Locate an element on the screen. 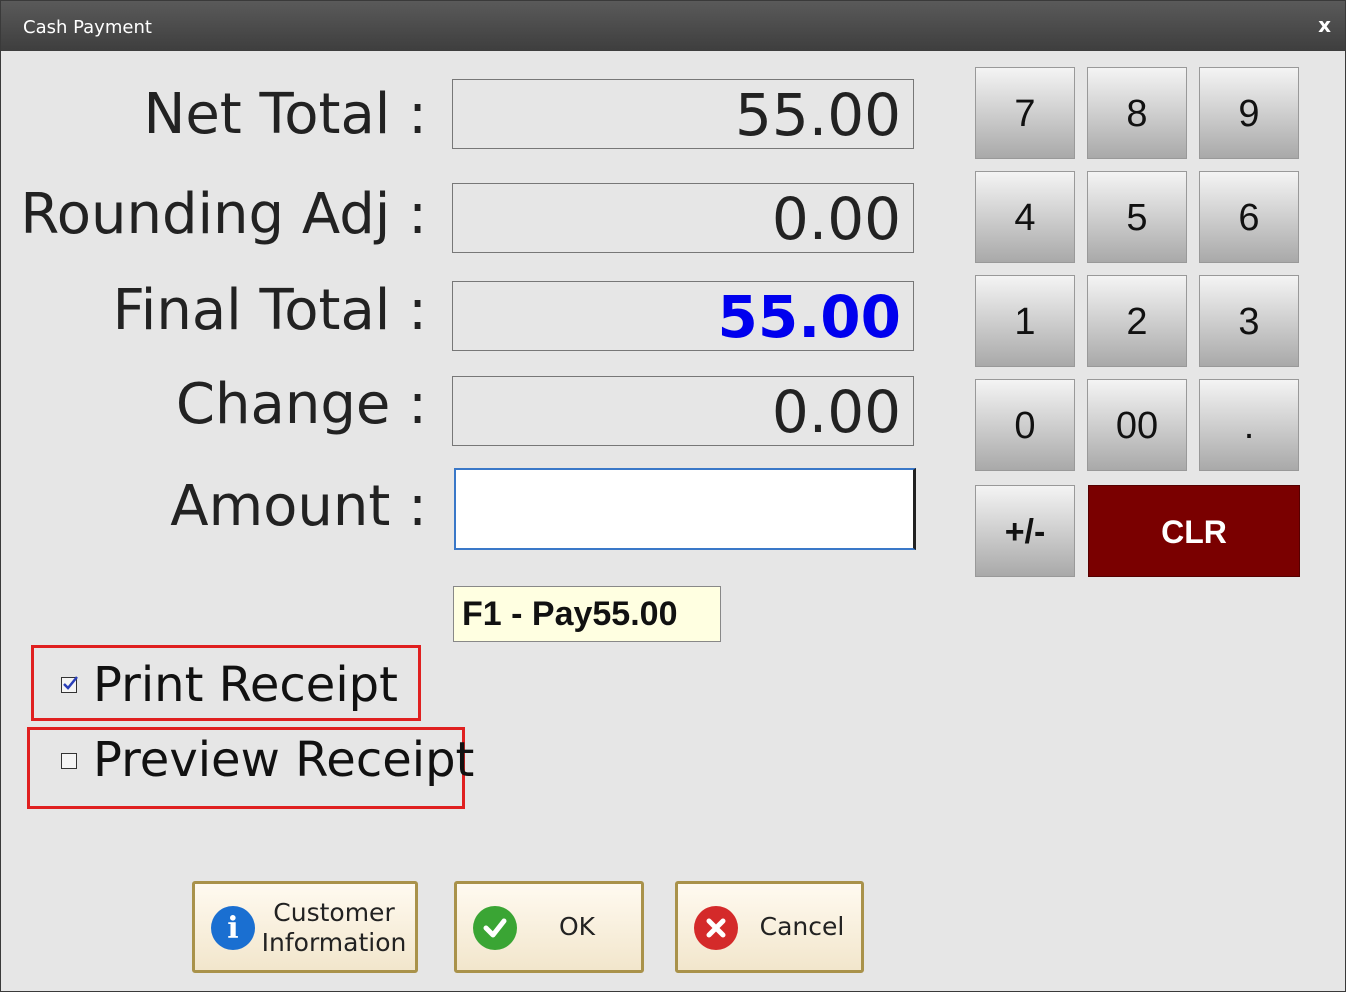  key-8: 8 is located at coordinates (1137, 113).